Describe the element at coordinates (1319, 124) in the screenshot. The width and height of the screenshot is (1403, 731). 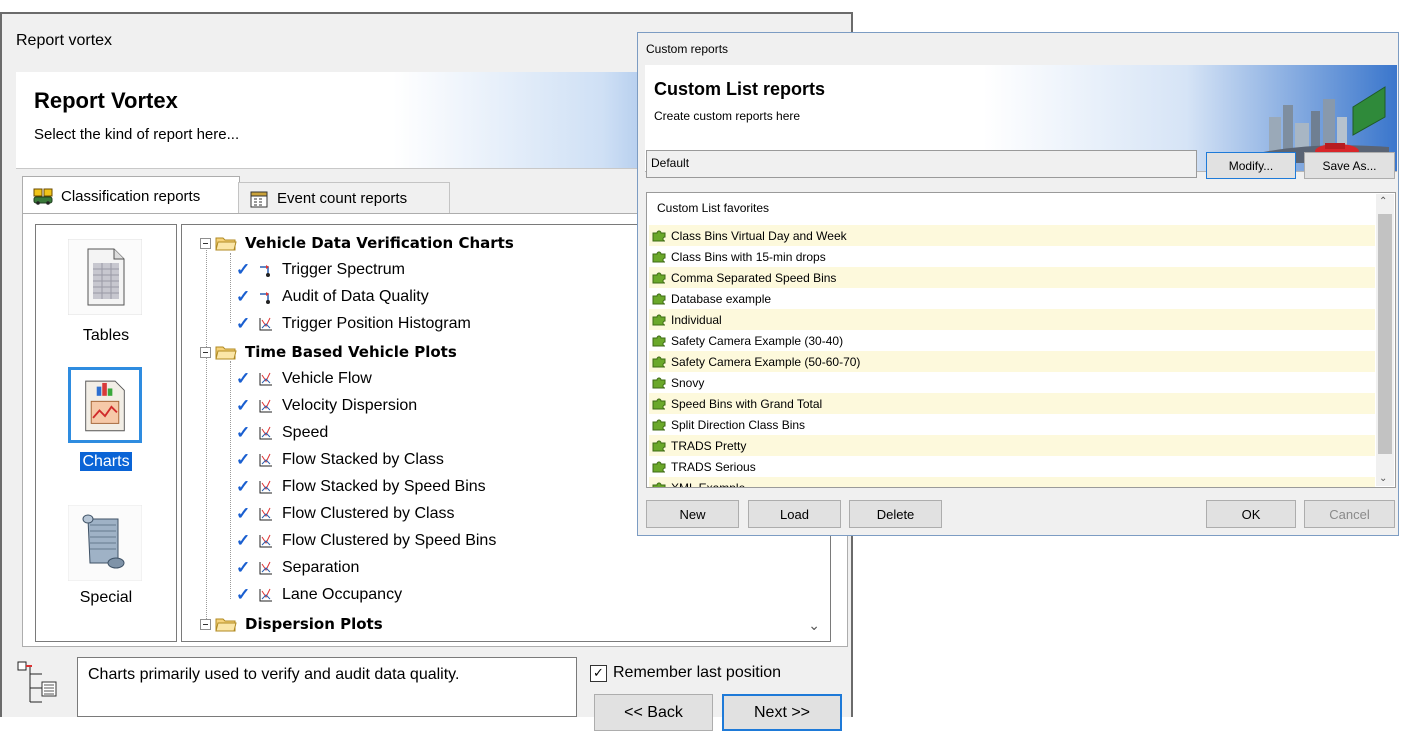
I see `cityscape-image` at that location.